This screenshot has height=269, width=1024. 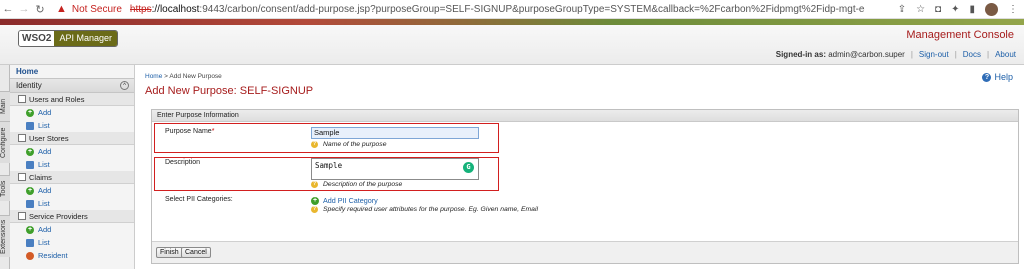 What do you see at coordinates (213, 131) in the screenshot?
I see `required-marker: *` at bounding box center [213, 131].